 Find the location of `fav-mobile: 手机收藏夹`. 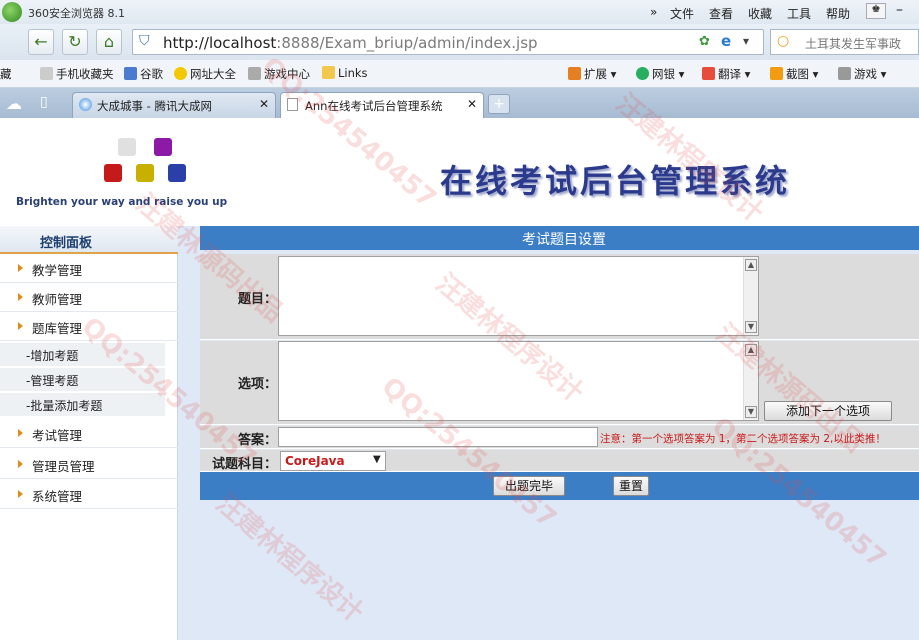

fav-mobile: 手机收藏夹 is located at coordinates (77, 74).